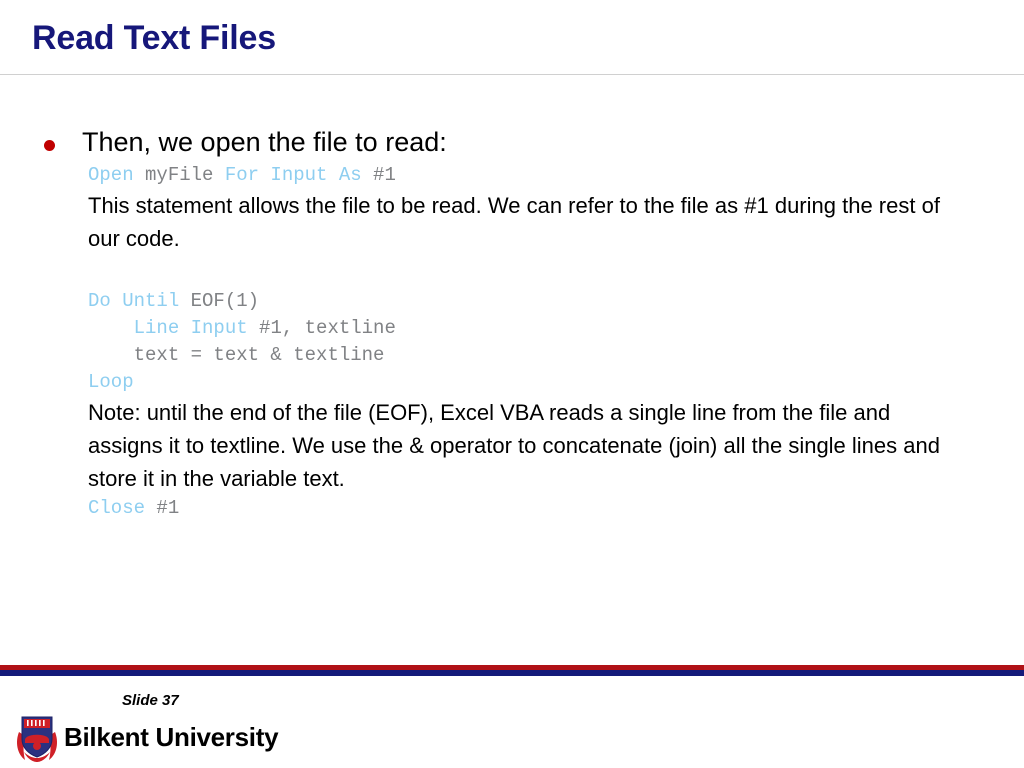 The width and height of the screenshot is (1024, 768). Describe the element at coordinates (521, 301) in the screenshot. I see `code-line-do-until: Do Until EOF(1)` at that location.